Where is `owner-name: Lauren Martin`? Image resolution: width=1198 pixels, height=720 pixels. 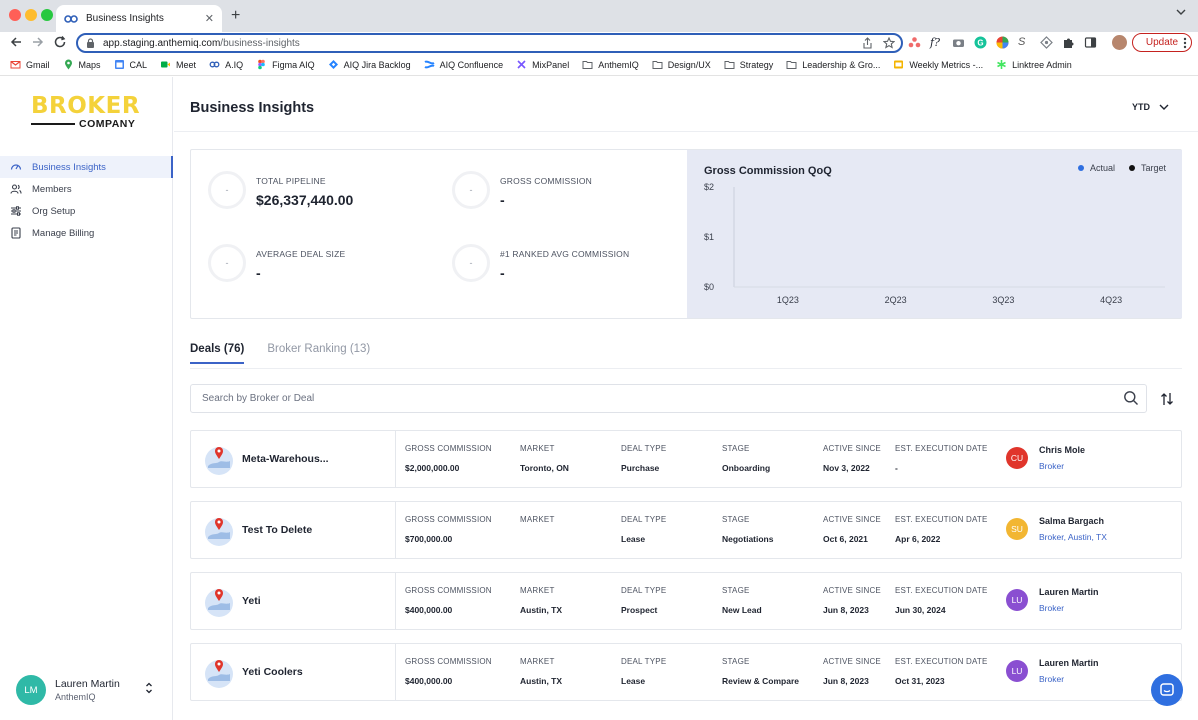 owner-name: Lauren Martin is located at coordinates (1069, 592).